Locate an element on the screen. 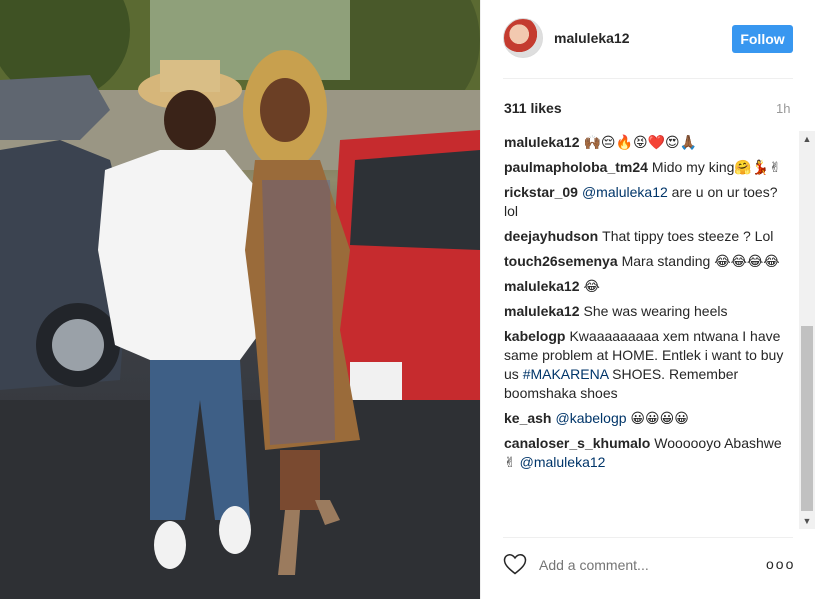 The width and height of the screenshot is (815, 599). footer-divider is located at coordinates (648, 537).